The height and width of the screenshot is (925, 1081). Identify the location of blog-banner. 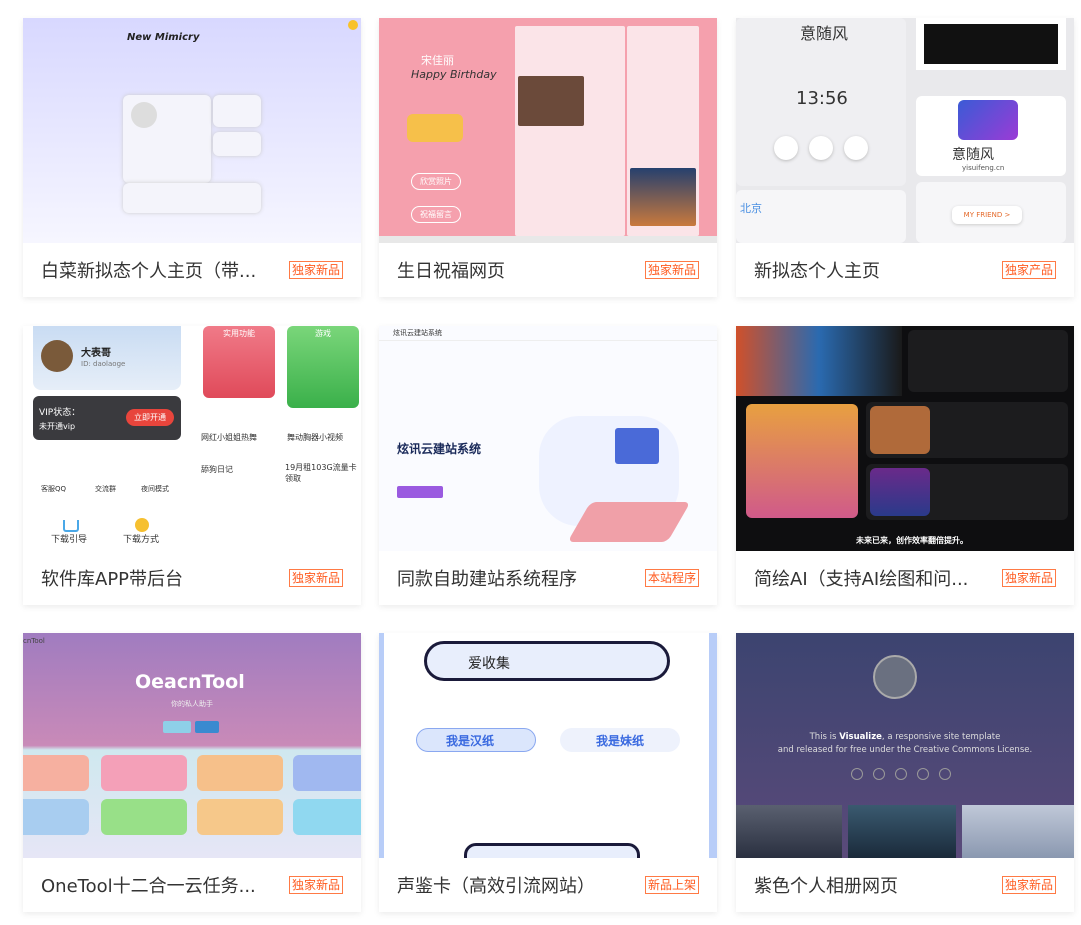
(991, 44).